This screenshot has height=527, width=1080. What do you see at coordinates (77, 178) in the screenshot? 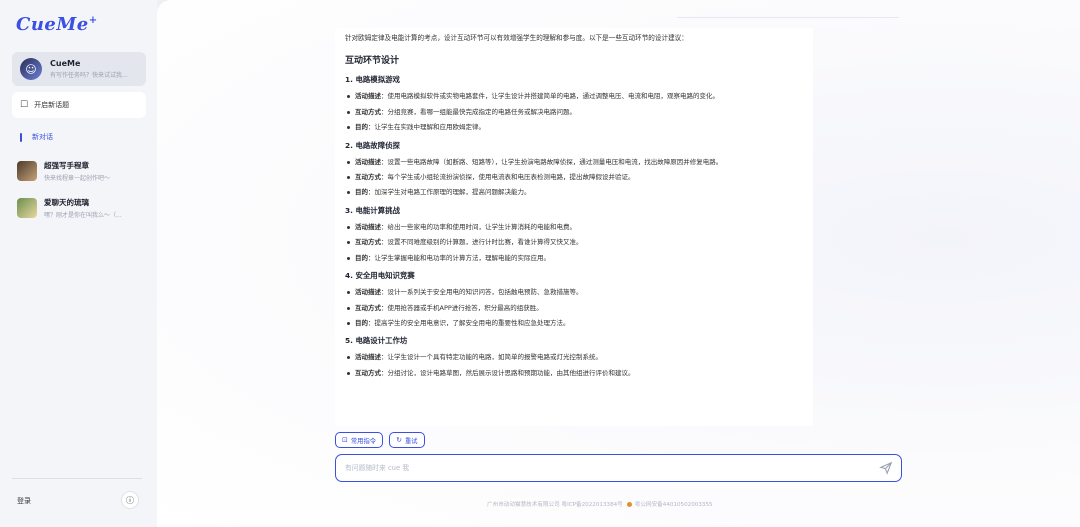
I see `conversation-subtitle: 快来找程章一起创作吧～` at bounding box center [77, 178].